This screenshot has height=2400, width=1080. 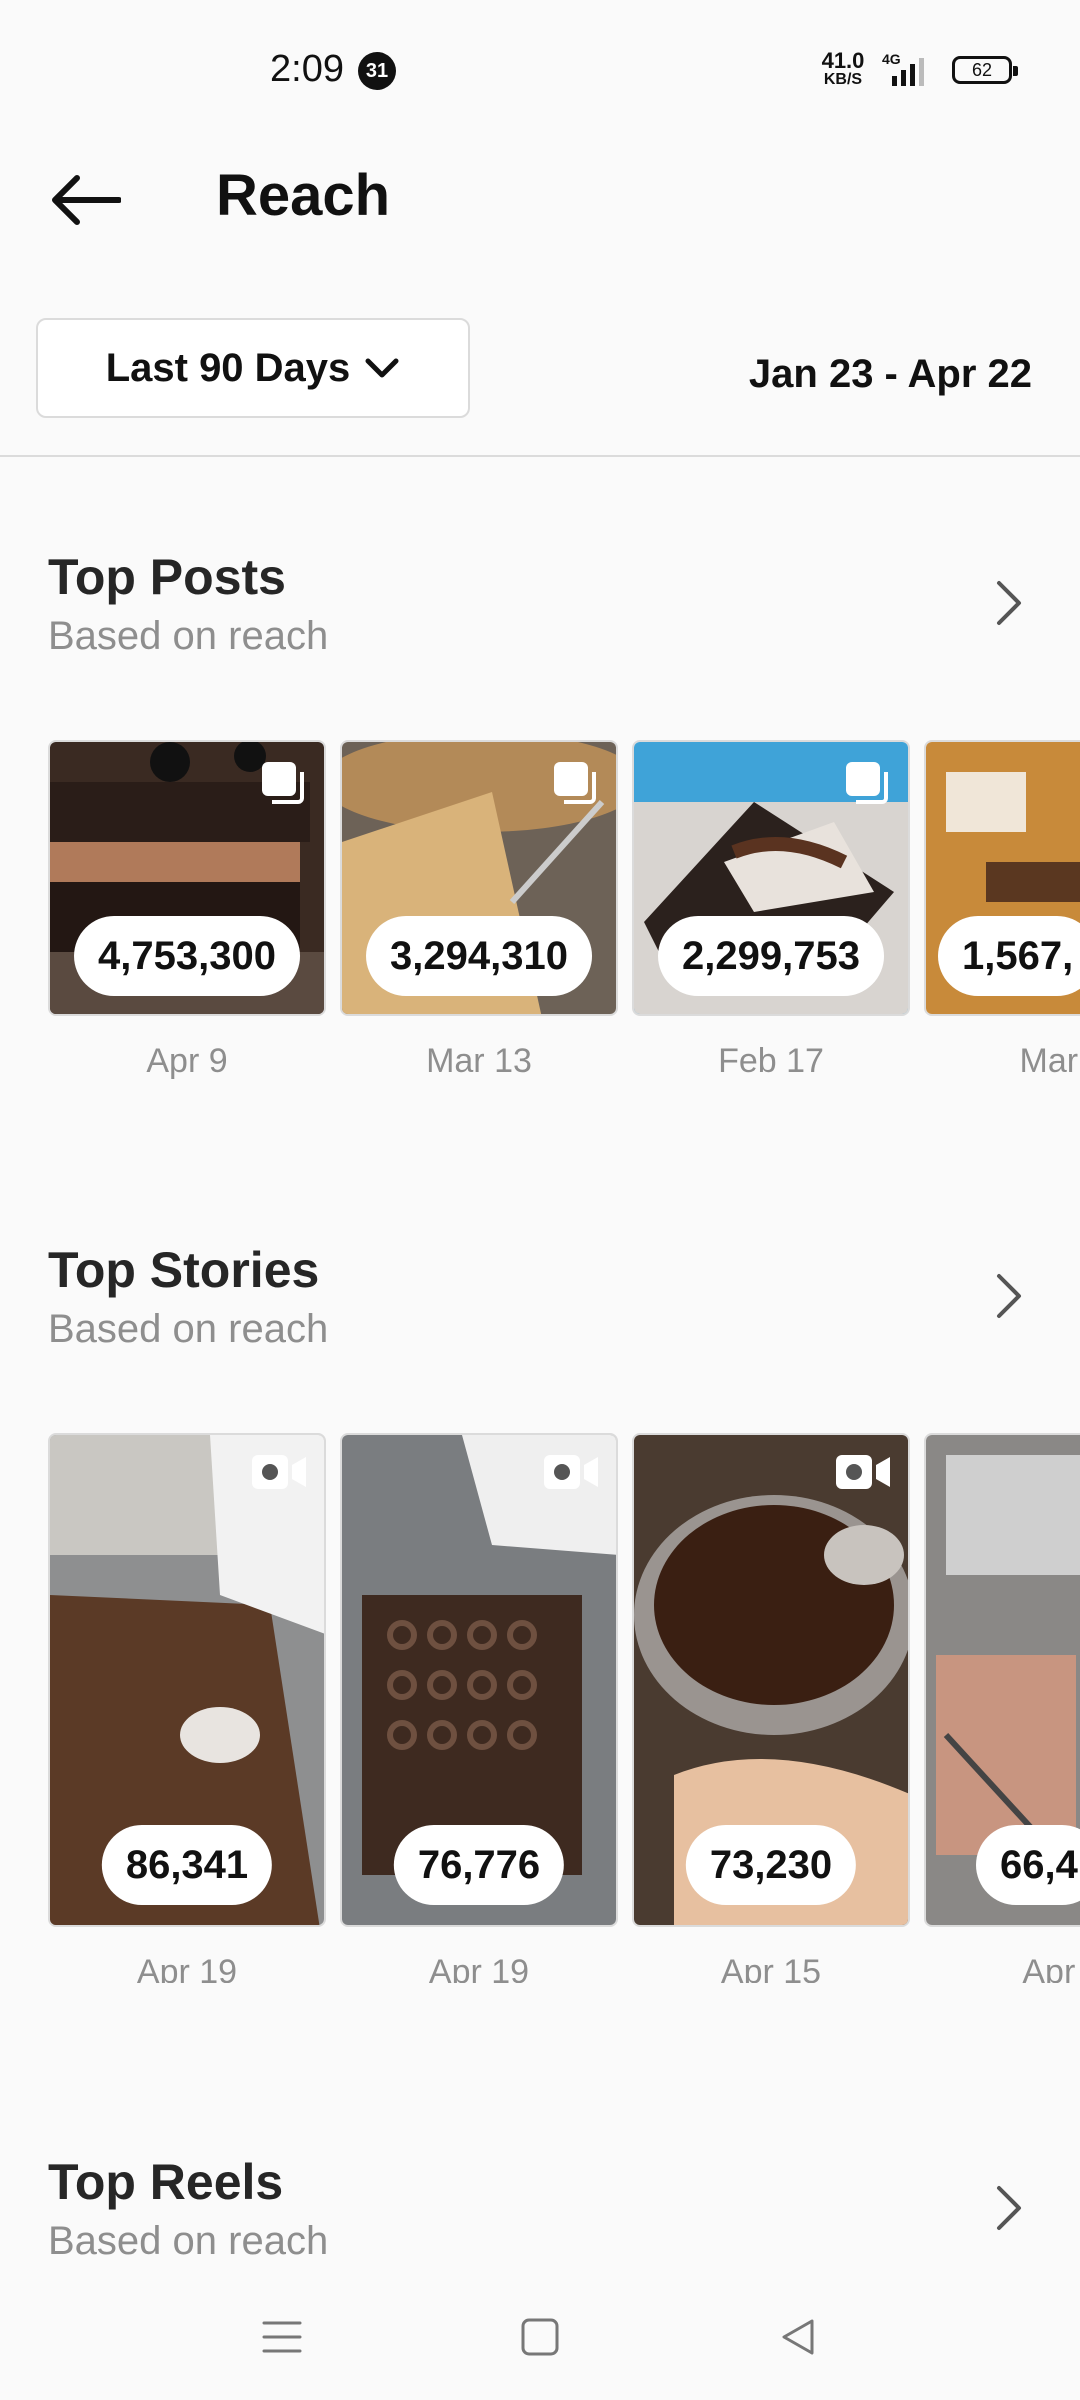 I want to click on home-square-icon, so click(x=540, y=2337).